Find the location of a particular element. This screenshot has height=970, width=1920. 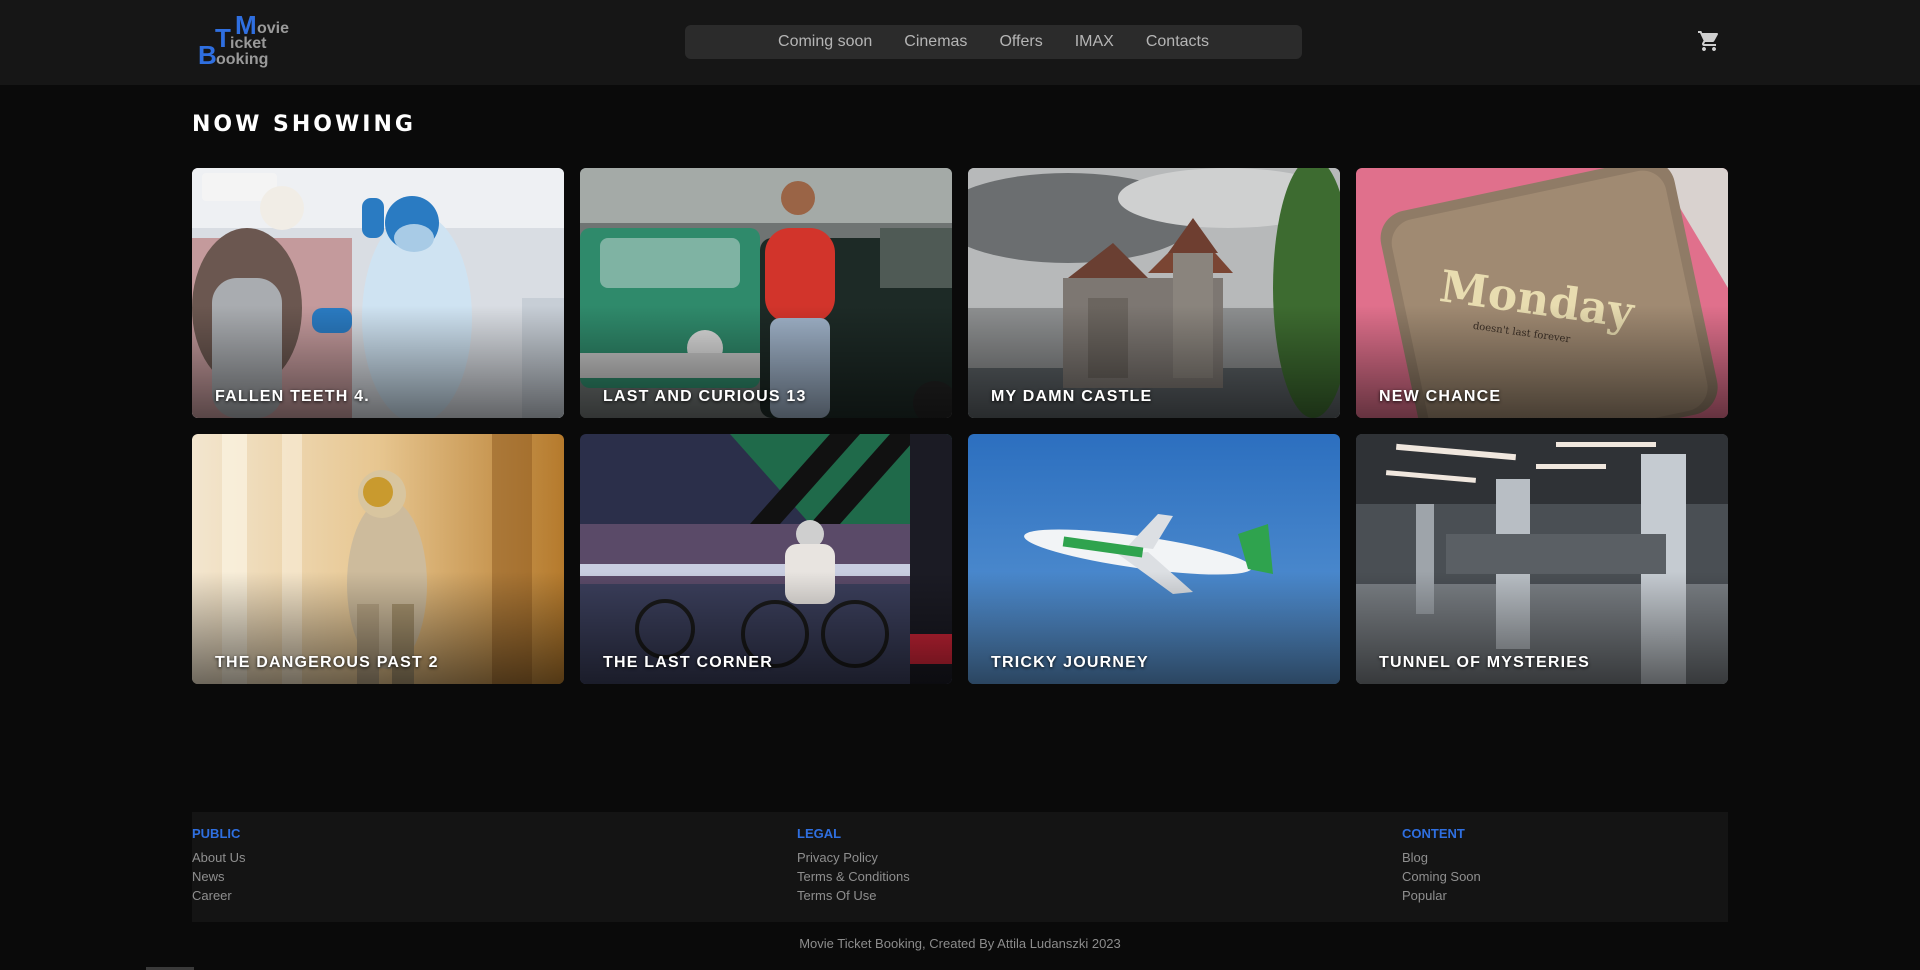

movie-card: FALLEN TEETH 4. is located at coordinates (378, 293).